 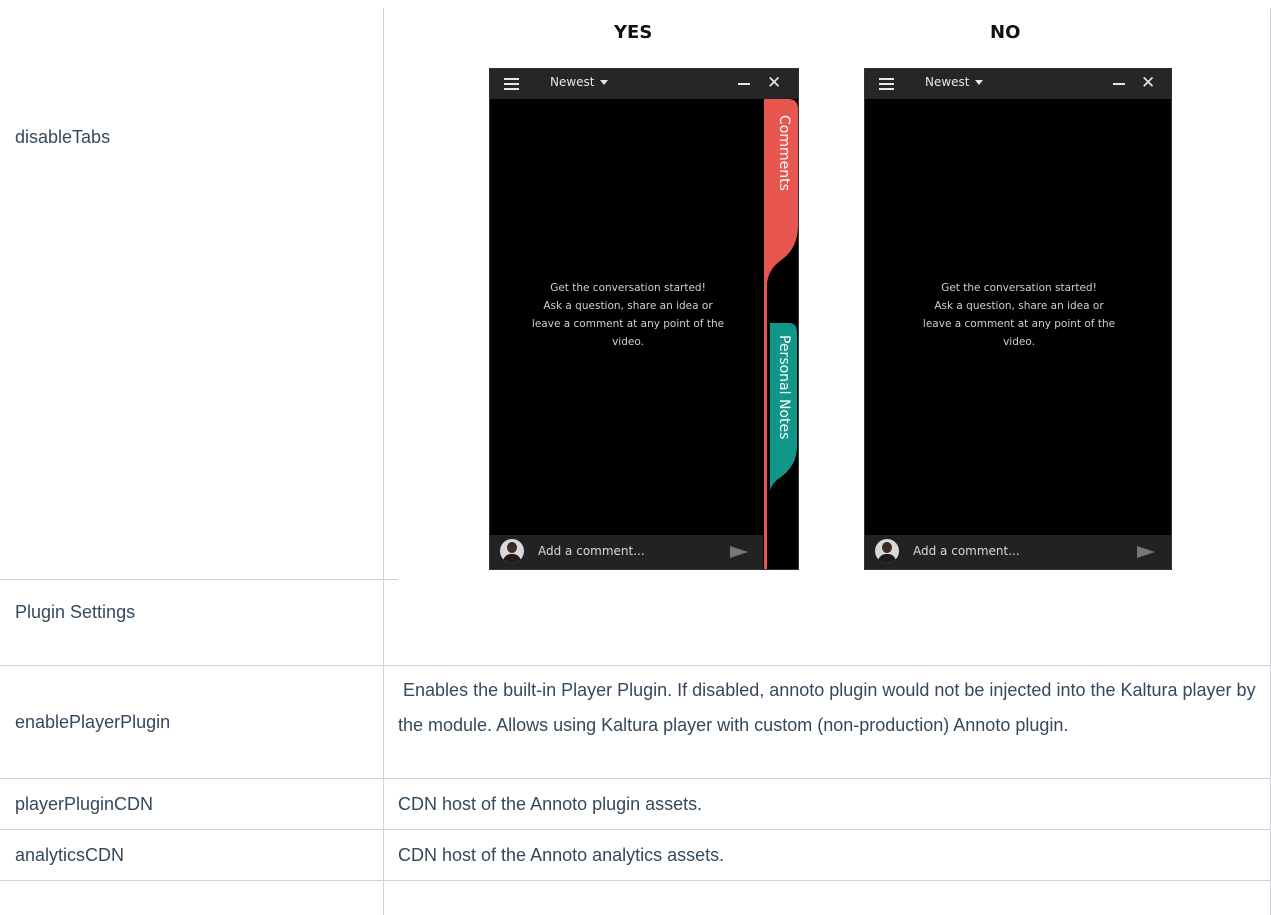 What do you see at coordinates (70, 855) in the screenshot?
I see `param-analytics-cdn: analyticsCDN` at bounding box center [70, 855].